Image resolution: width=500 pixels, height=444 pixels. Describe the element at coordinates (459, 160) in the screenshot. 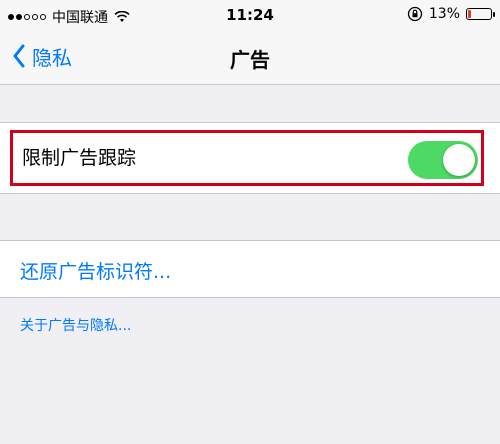

I see `toggle-knob` at that location.